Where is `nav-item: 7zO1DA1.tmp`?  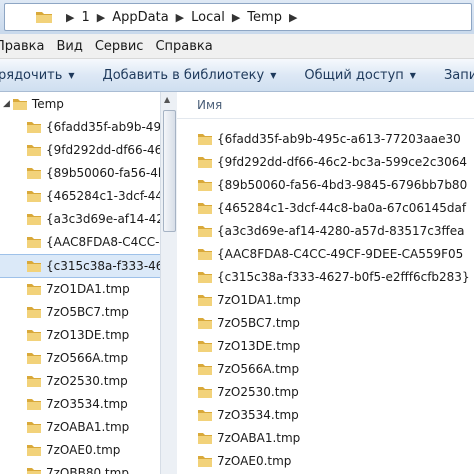
nav-item: 7zO1DA1.tmp is located at coordinates (80, 289).